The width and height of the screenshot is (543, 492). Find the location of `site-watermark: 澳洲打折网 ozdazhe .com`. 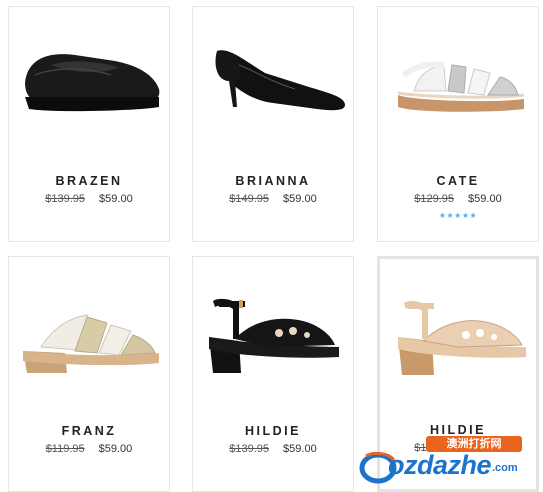

site-watermark: 澳洲打折网 ozdazhe .com is located at coordinates (445, 461).